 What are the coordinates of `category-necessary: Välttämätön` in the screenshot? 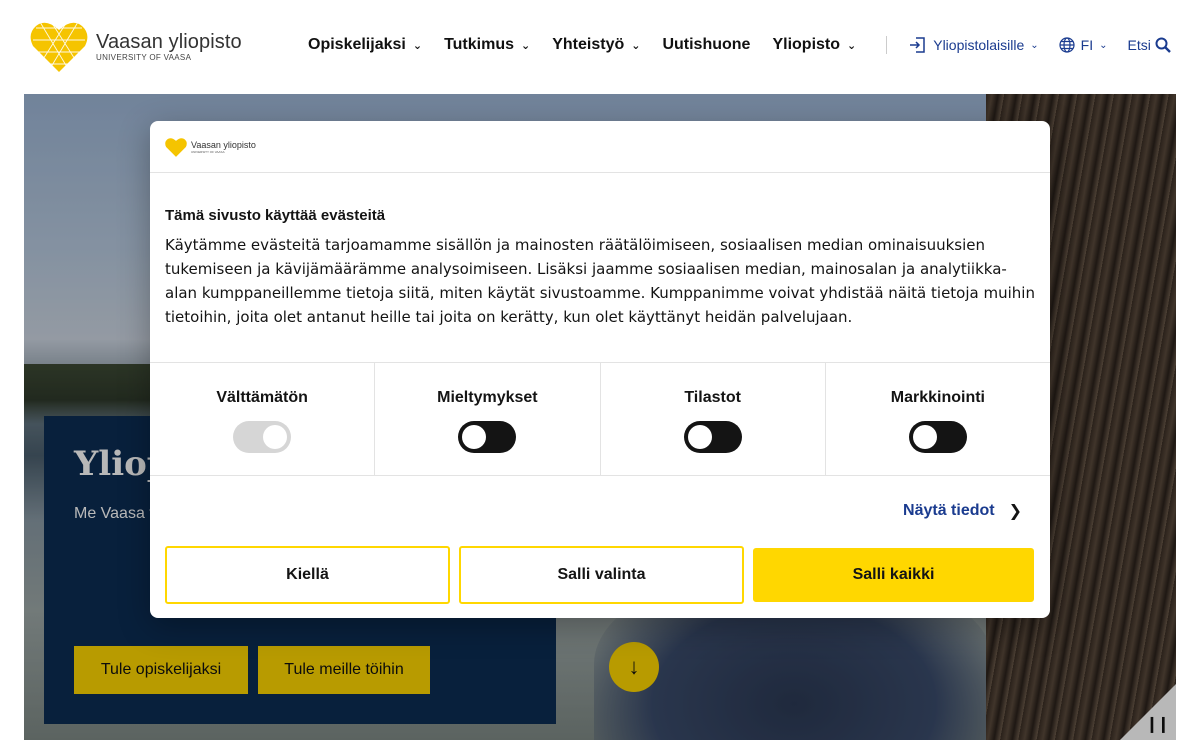 It's located at (263, 419).